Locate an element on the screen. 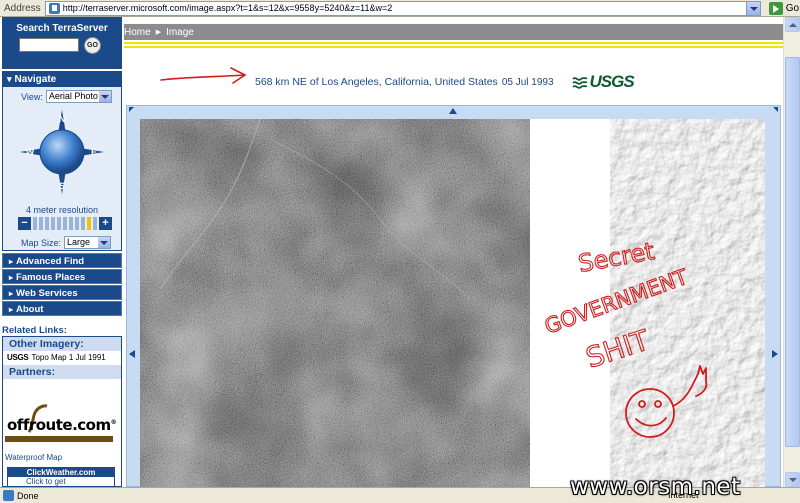  offroute-logo-tld: .com is located at coordinates (91, 425).